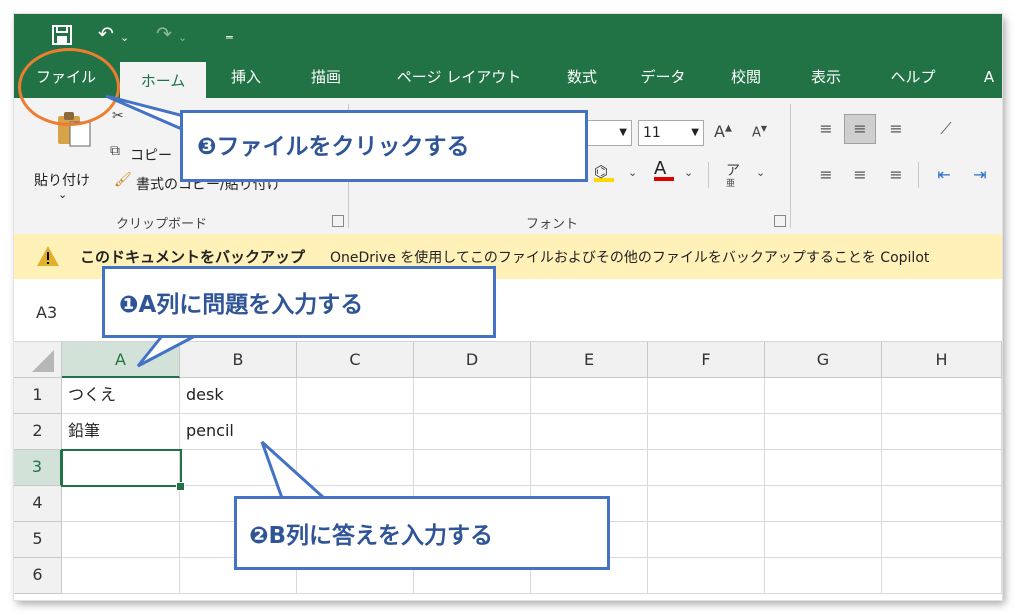 The image size is (1024, 615). Describe the element at coordinates (241, 305) in the screenshot. I see `callout-step1-text: ❶A列に問題を入力する` at that location.